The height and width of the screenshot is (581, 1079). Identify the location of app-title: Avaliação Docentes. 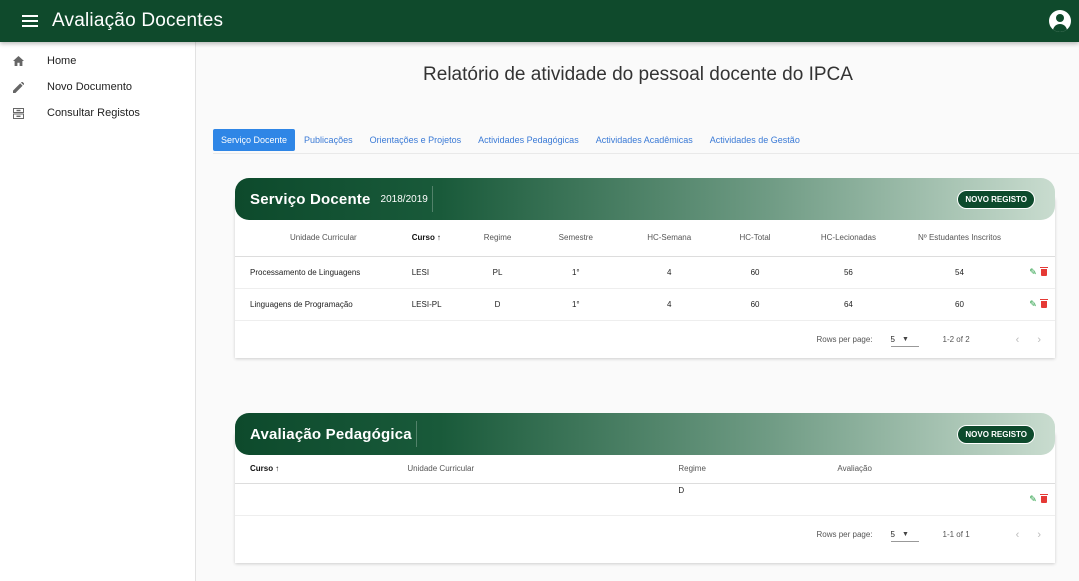
(138, 20).